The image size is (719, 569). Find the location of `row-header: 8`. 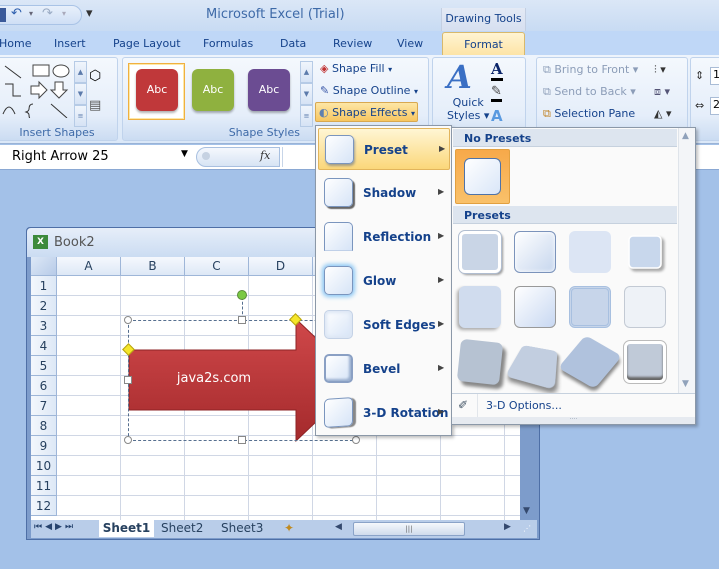

row-header: 8 is located at coordinates (44, 426).